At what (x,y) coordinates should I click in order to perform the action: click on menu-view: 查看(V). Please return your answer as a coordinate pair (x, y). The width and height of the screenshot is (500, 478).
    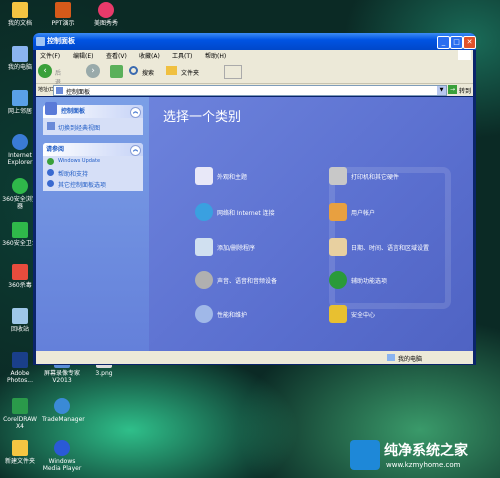
    Looking at the image, I should click on (116, 55).